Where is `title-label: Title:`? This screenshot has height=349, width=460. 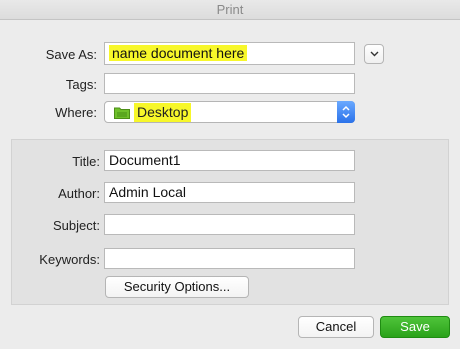
title-label: Title: is located at coordinates (86, 161).